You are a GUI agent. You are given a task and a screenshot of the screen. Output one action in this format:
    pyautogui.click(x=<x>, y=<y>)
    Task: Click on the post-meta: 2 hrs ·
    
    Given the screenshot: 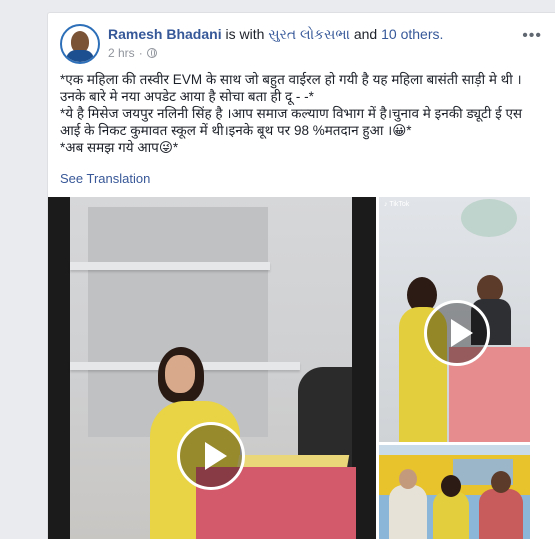 What is the action you would take?
    pyautogui.click(x=132, y=53)
    